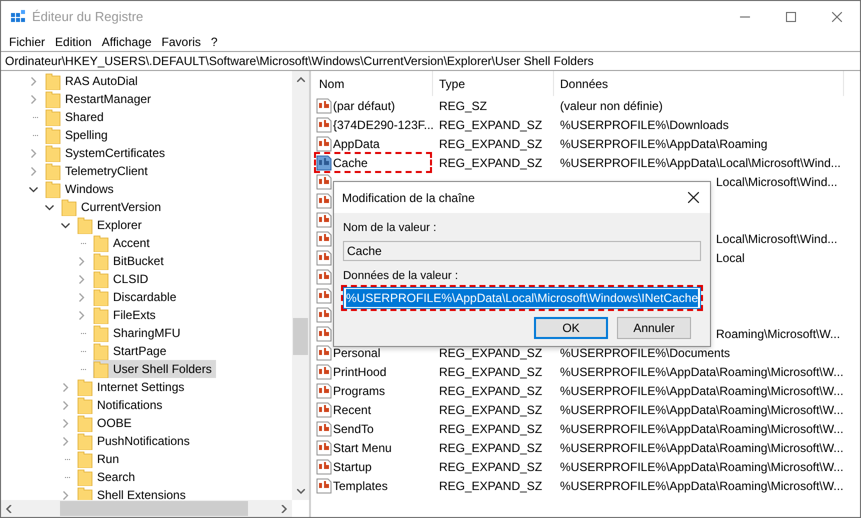 This screenshot has width=861, height=518. I want to click on type-cell-text: REG_SZ, so click(463, 106).